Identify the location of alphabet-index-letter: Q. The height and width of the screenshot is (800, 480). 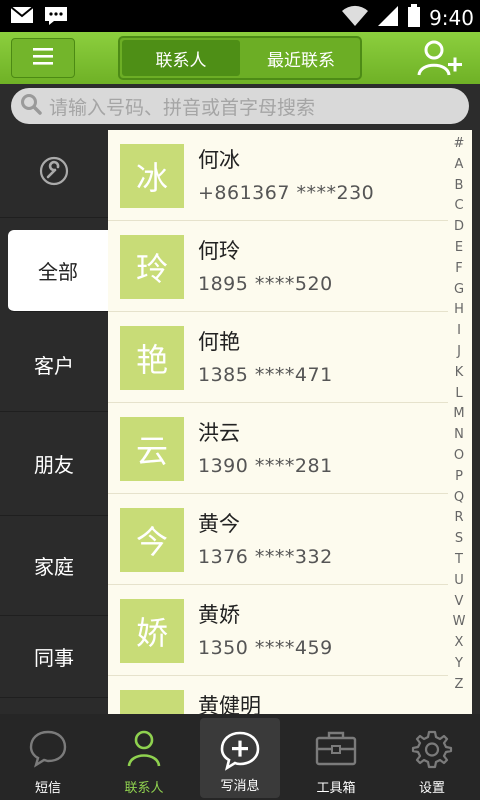
(459, 498).